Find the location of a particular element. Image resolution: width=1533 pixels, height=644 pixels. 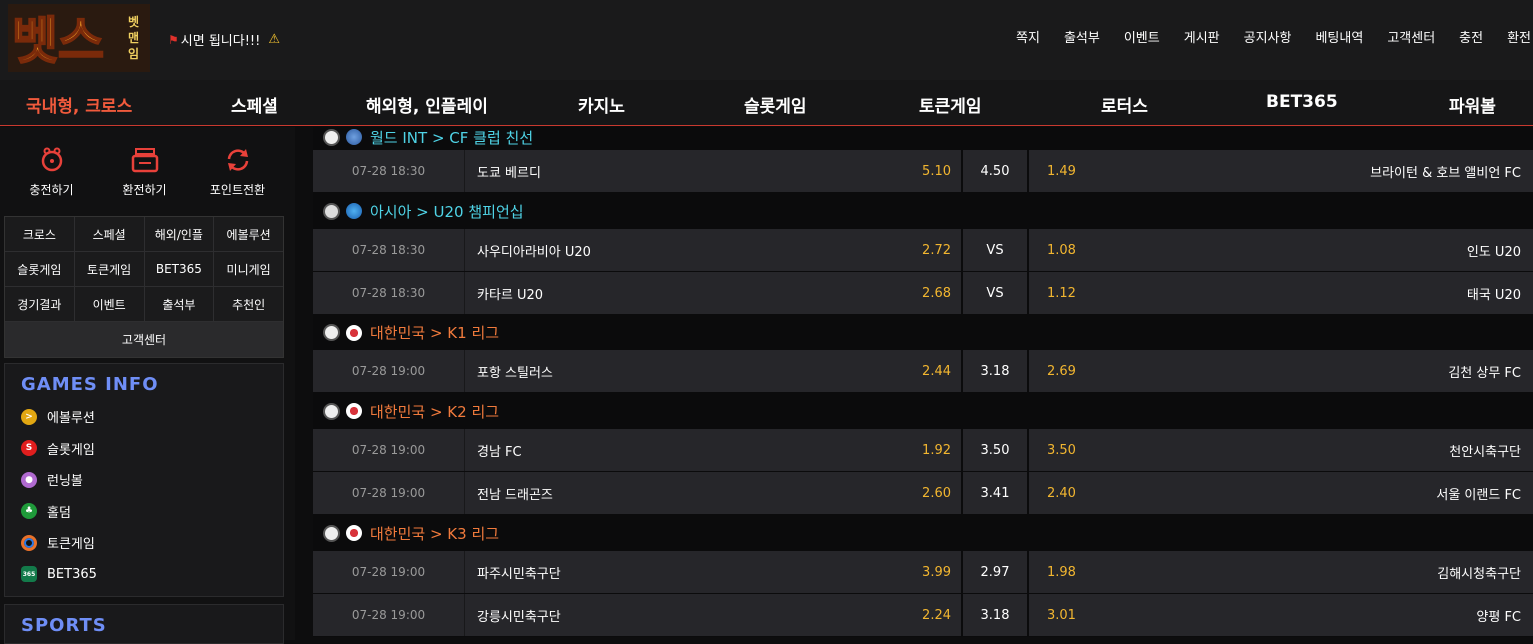

games-info-label: 토큰게임 is located at coordinates (71, 545).